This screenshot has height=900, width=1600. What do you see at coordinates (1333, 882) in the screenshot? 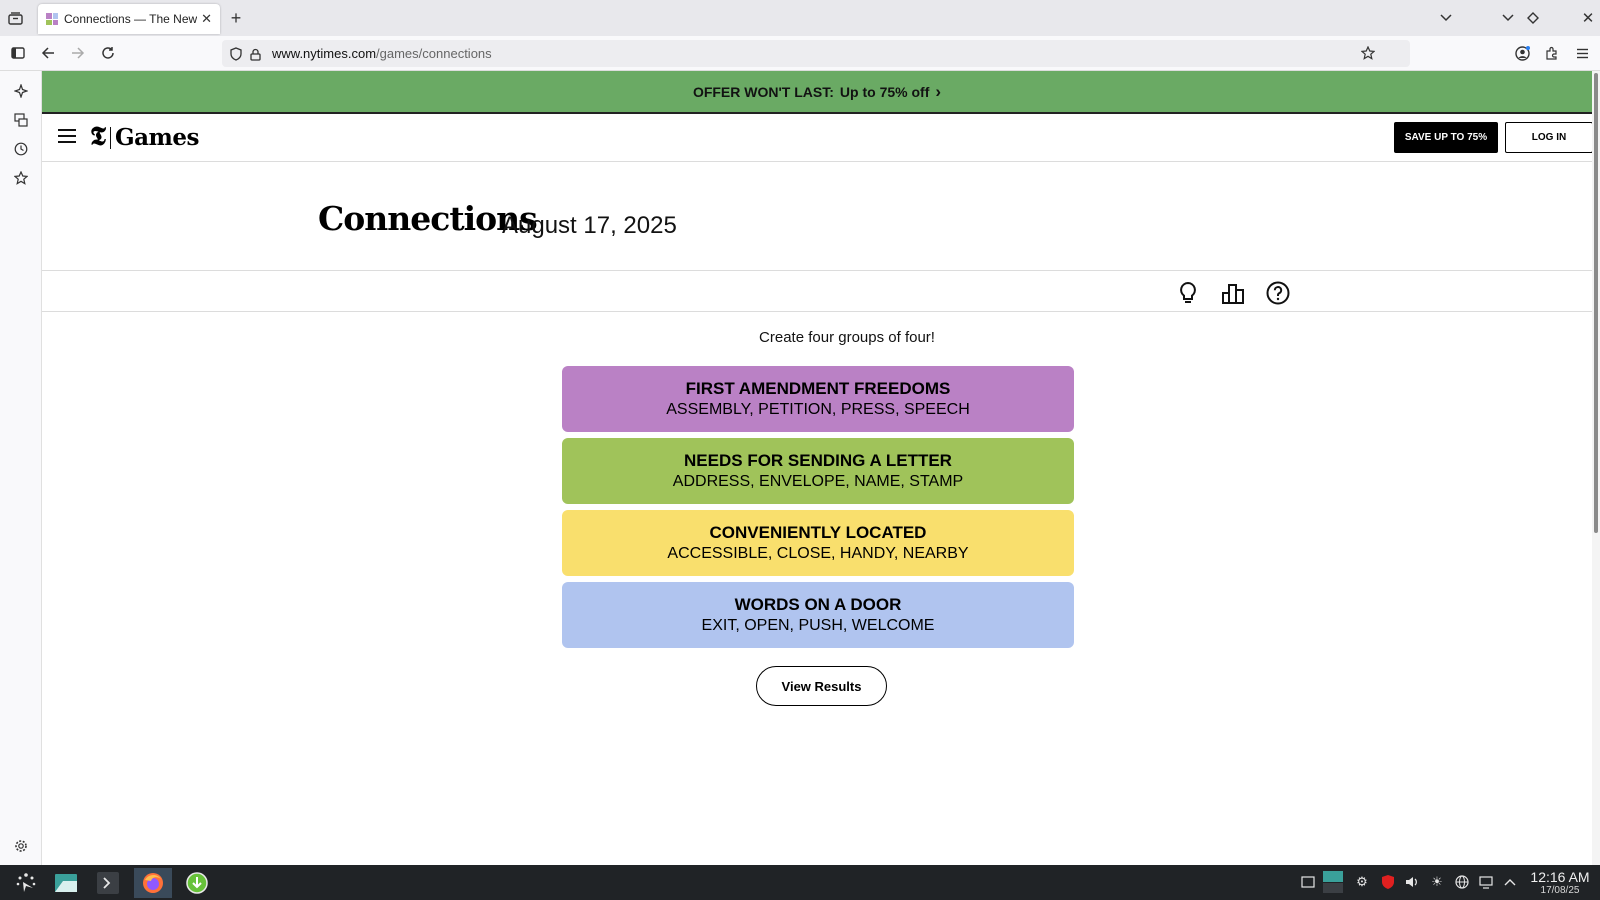
I see `workspace-pager-icon` at bounding box center [1333, 882].